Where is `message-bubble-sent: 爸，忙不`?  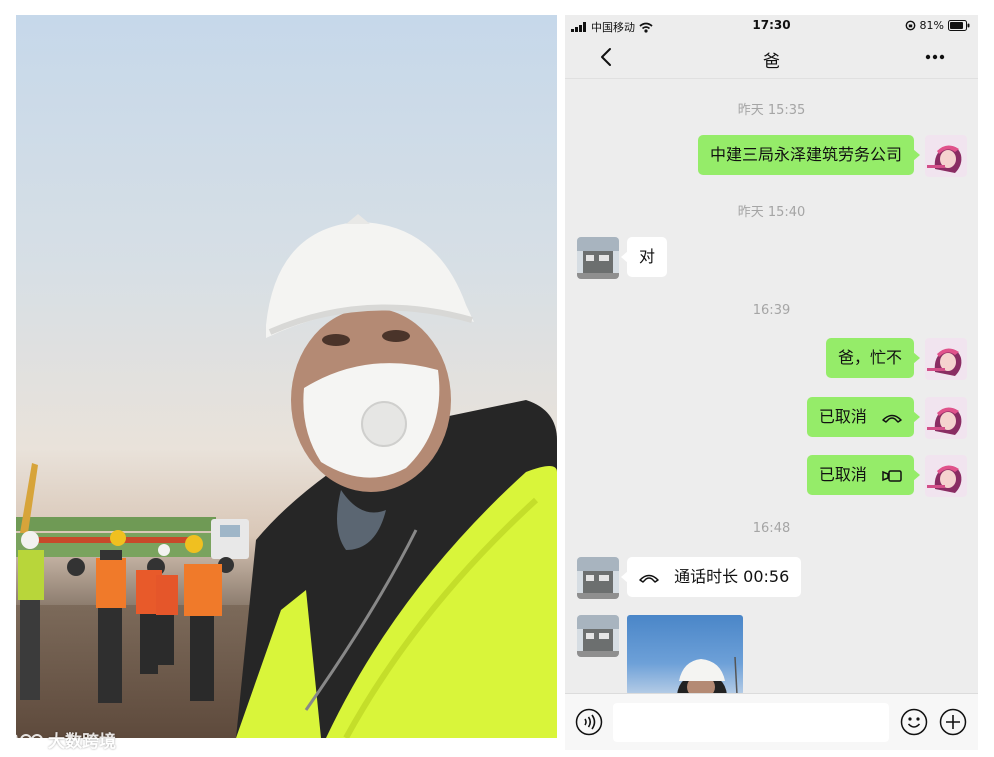
message-bubble-sent: 爸，忙不 is located at coordinates (873, 358).